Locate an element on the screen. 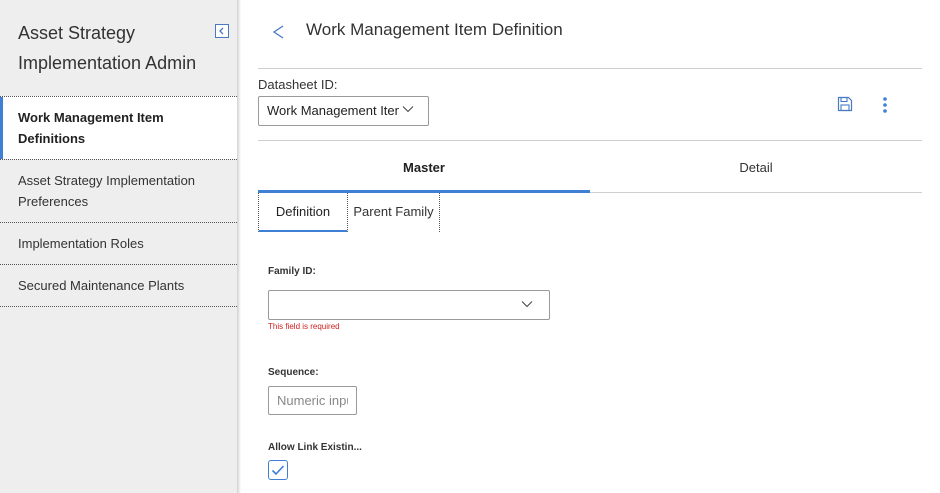 This screenshot has width=940, height=493. sidebar-item-secured-maintenance-plants: Secured Maintenance Plants is located at coordinates (118, 285).